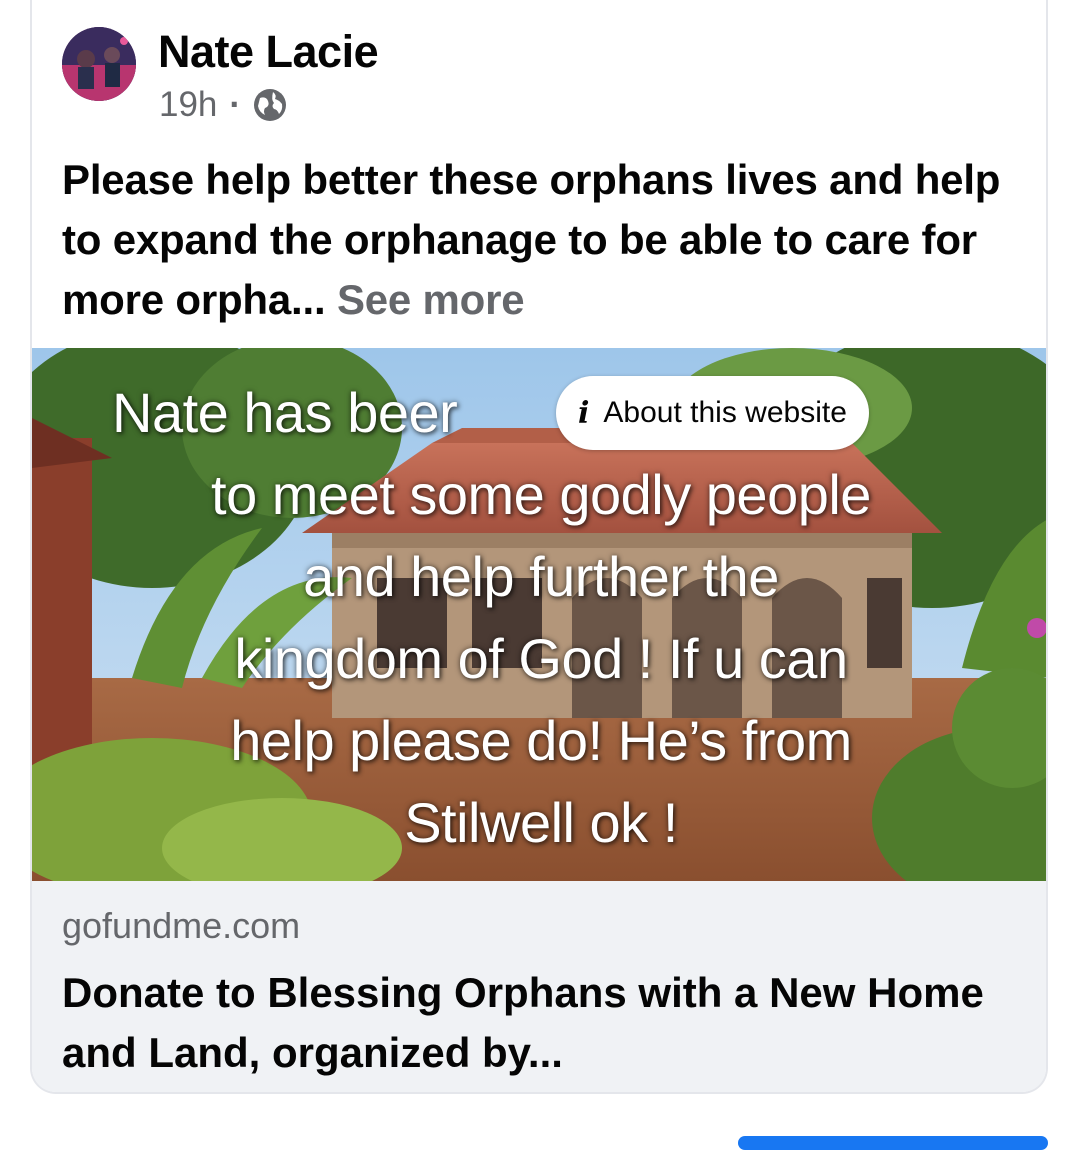 This screenshot has height=1150, width=1080. I want to click on post-time: 19h, so click(188, 105).